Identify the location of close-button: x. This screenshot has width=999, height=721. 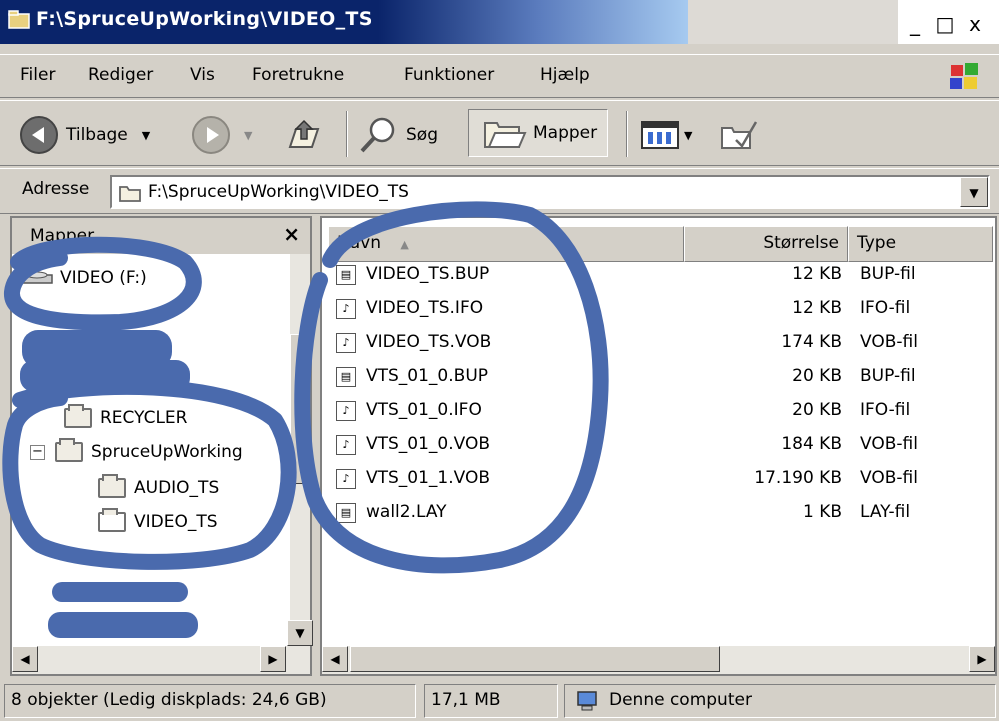
(976, 24).